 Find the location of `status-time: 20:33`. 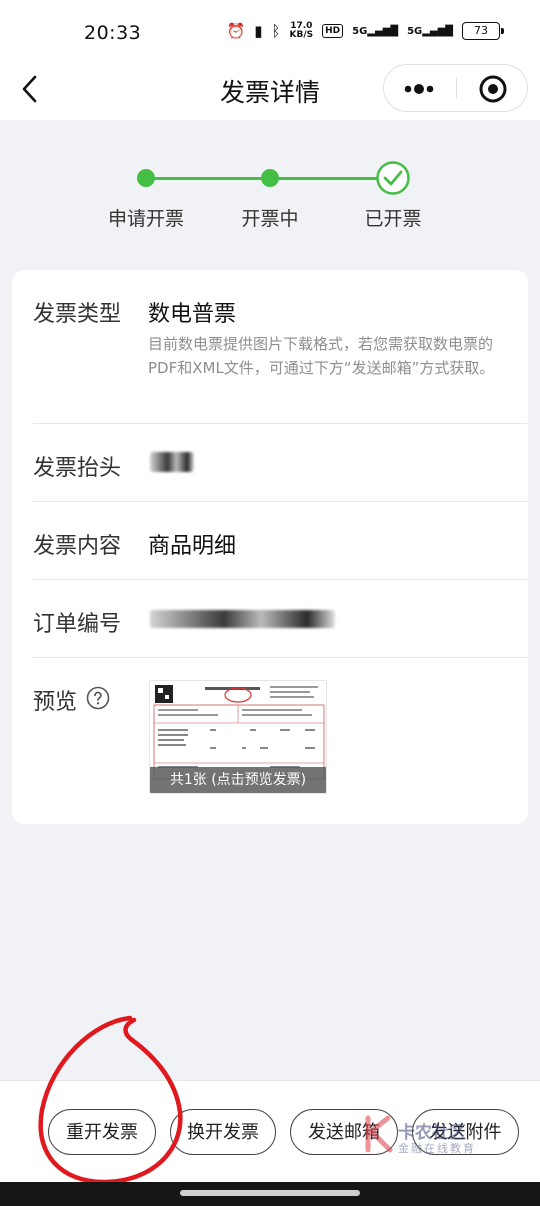

status-time: 20:33 is located at coordinates (113, 33).